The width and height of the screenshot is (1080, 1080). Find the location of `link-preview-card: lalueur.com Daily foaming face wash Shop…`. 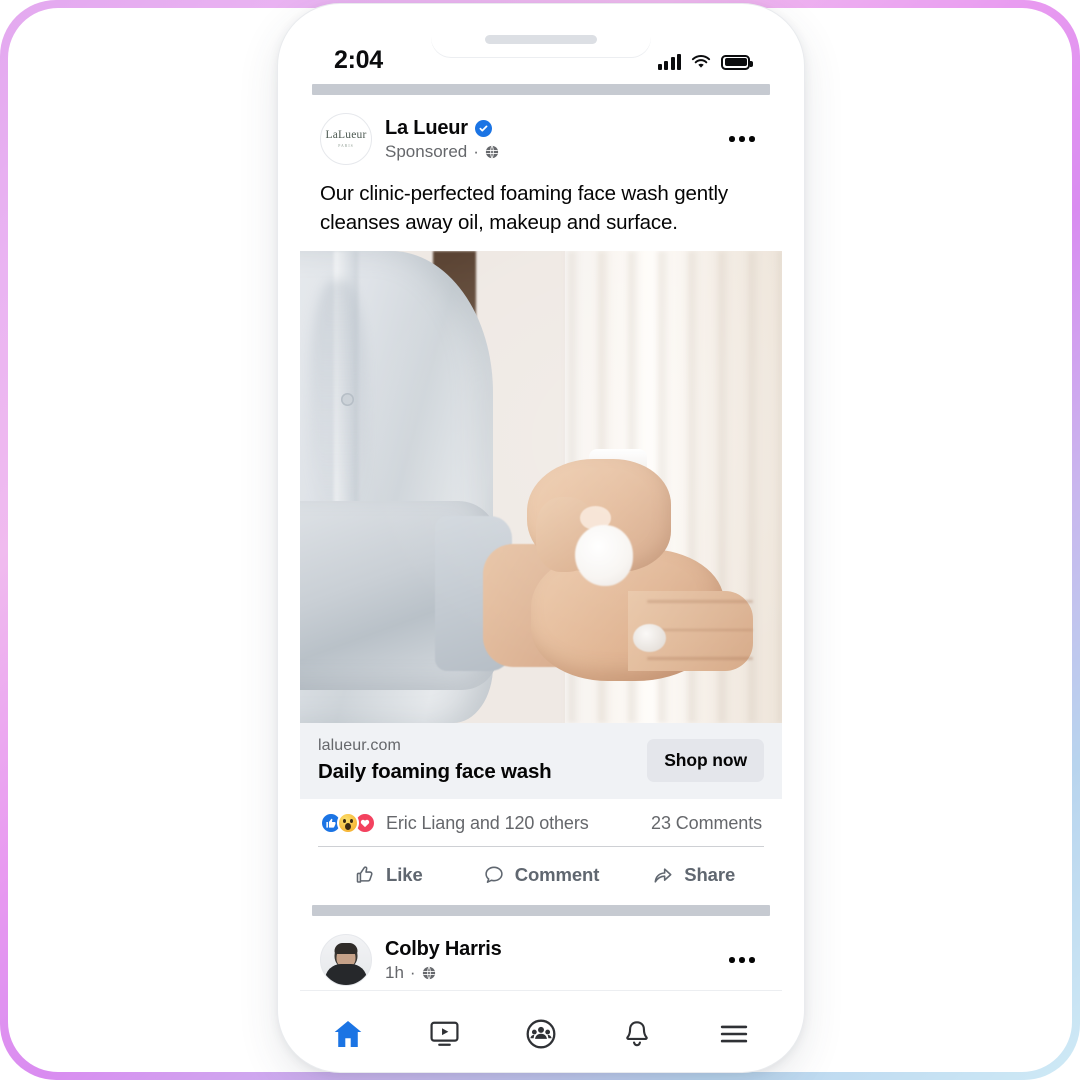

link-preview-card: lalueur.com Daily foaming face wash Shop… is located at coordinates (541, 761).